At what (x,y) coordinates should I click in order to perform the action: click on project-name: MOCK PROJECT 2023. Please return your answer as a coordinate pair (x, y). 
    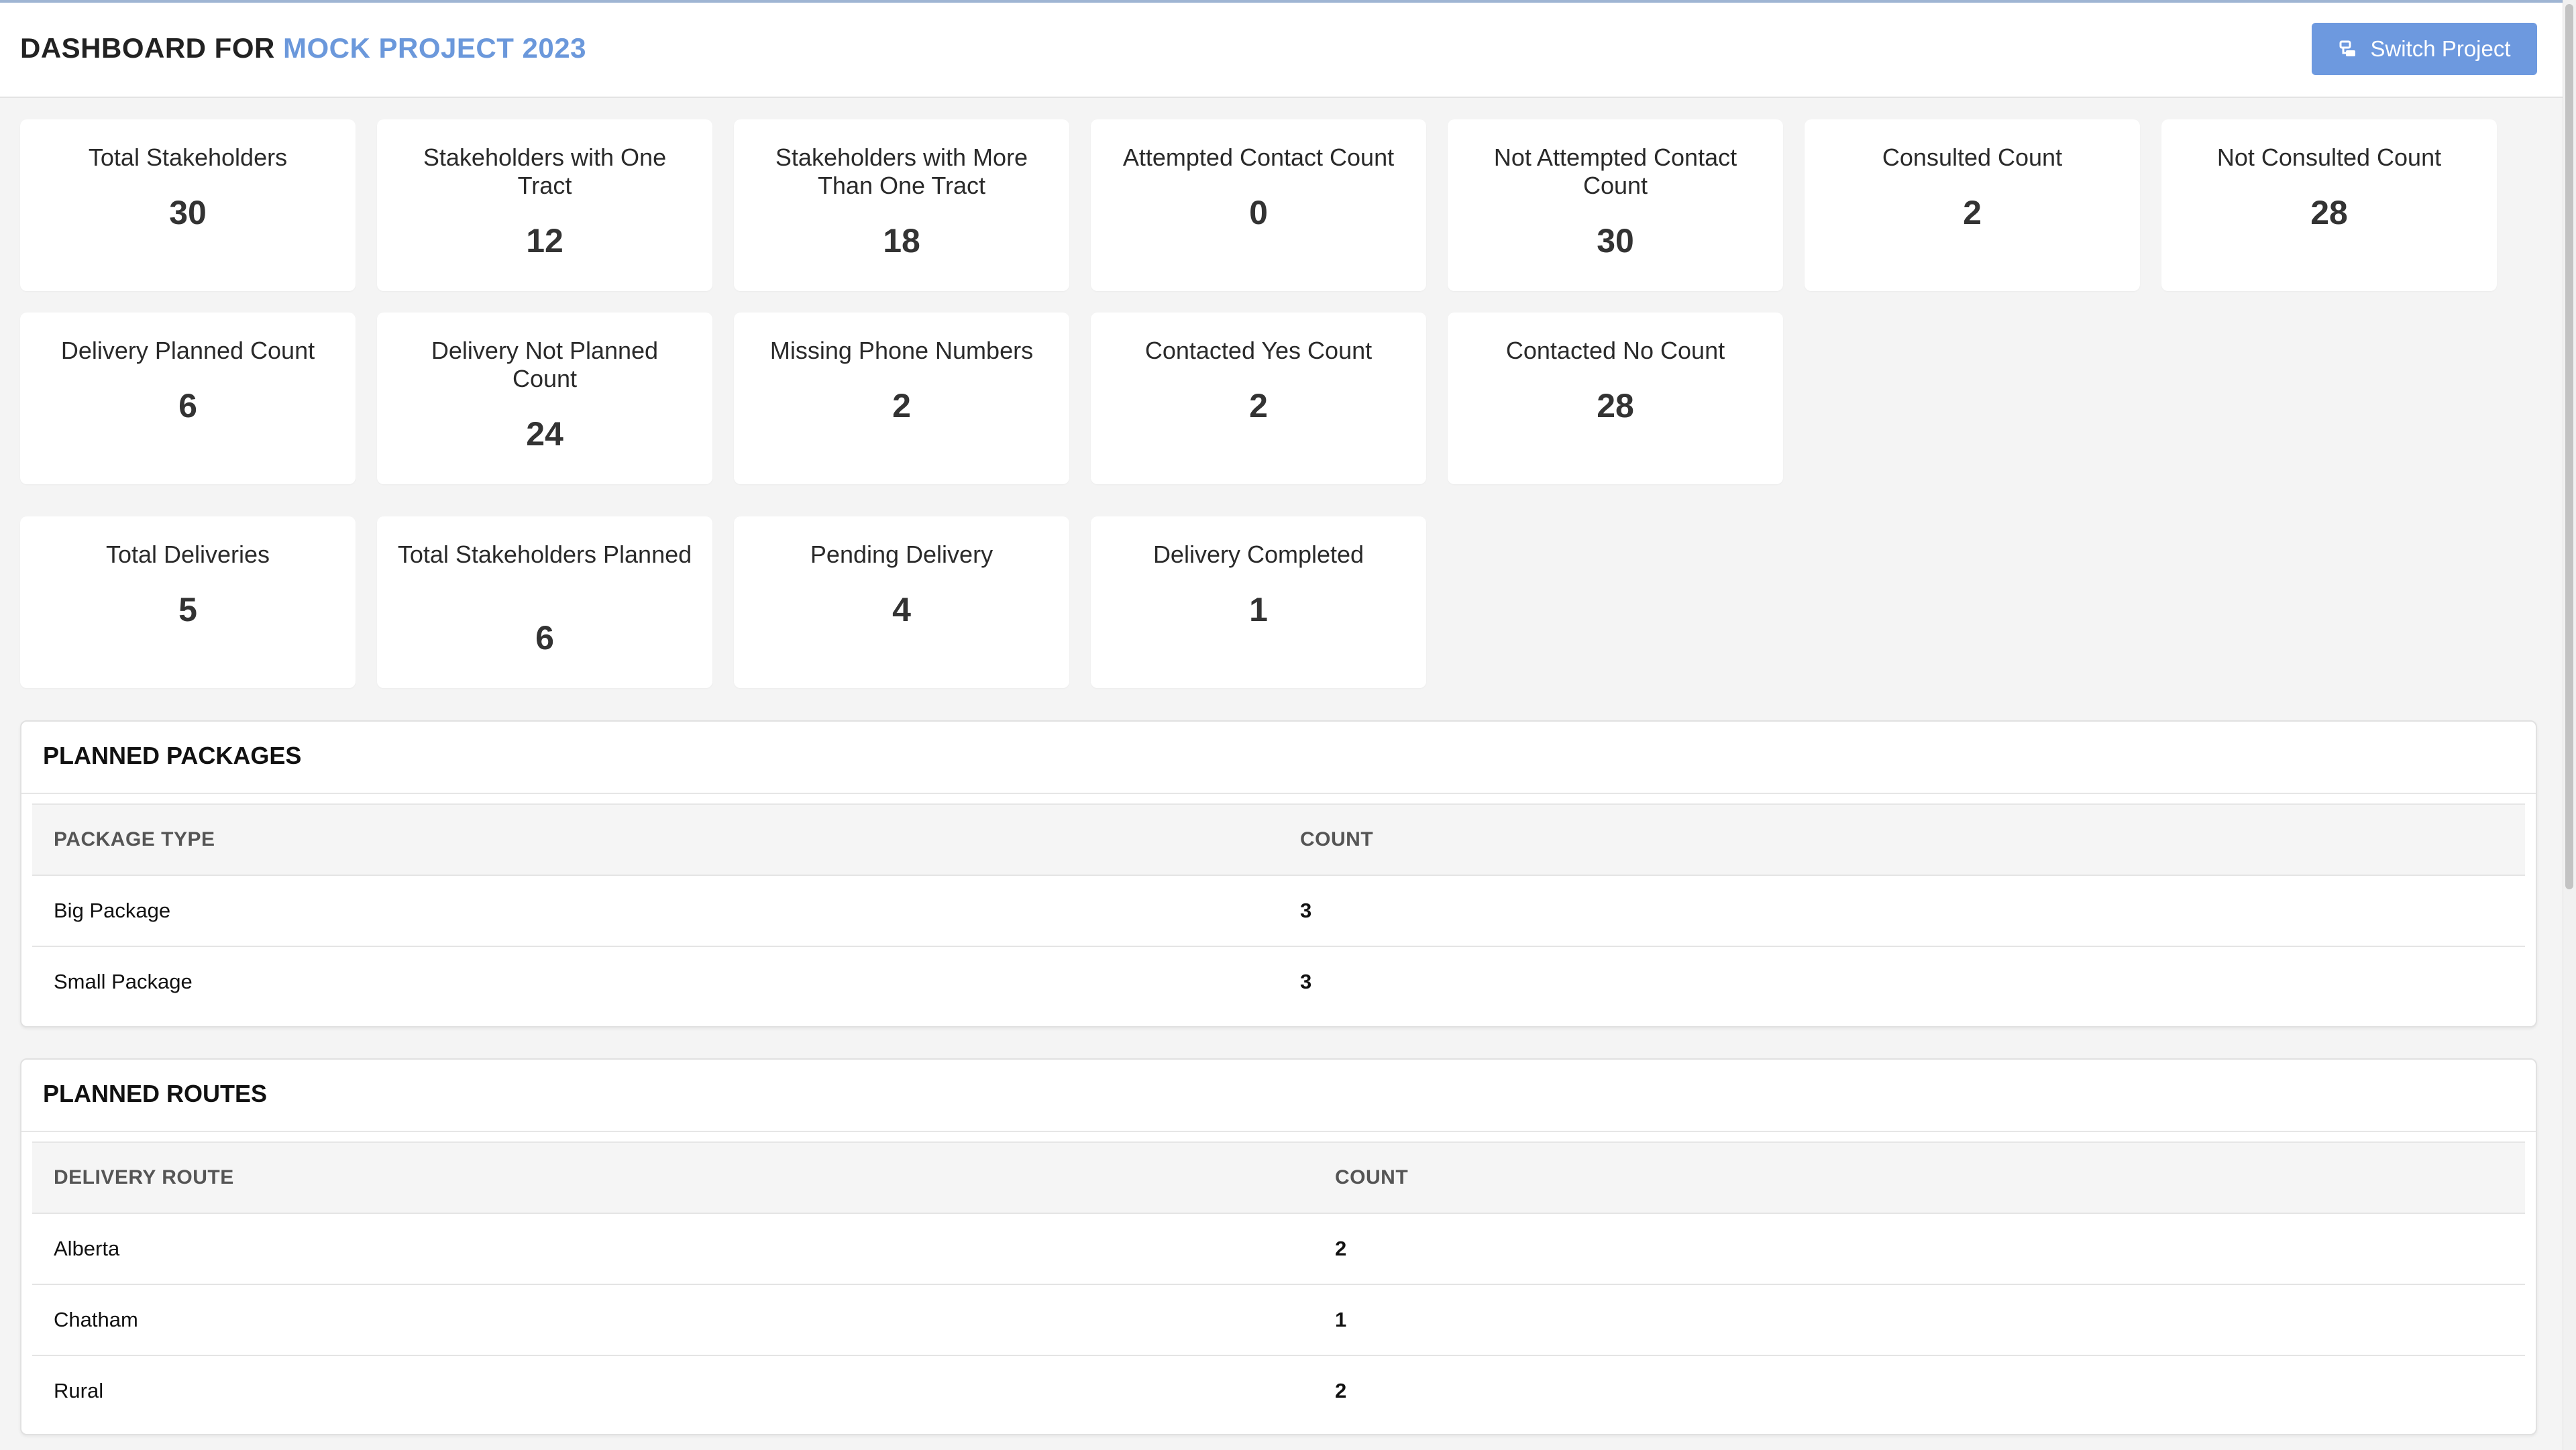
    Looking at the image, I should click on (434, 48).